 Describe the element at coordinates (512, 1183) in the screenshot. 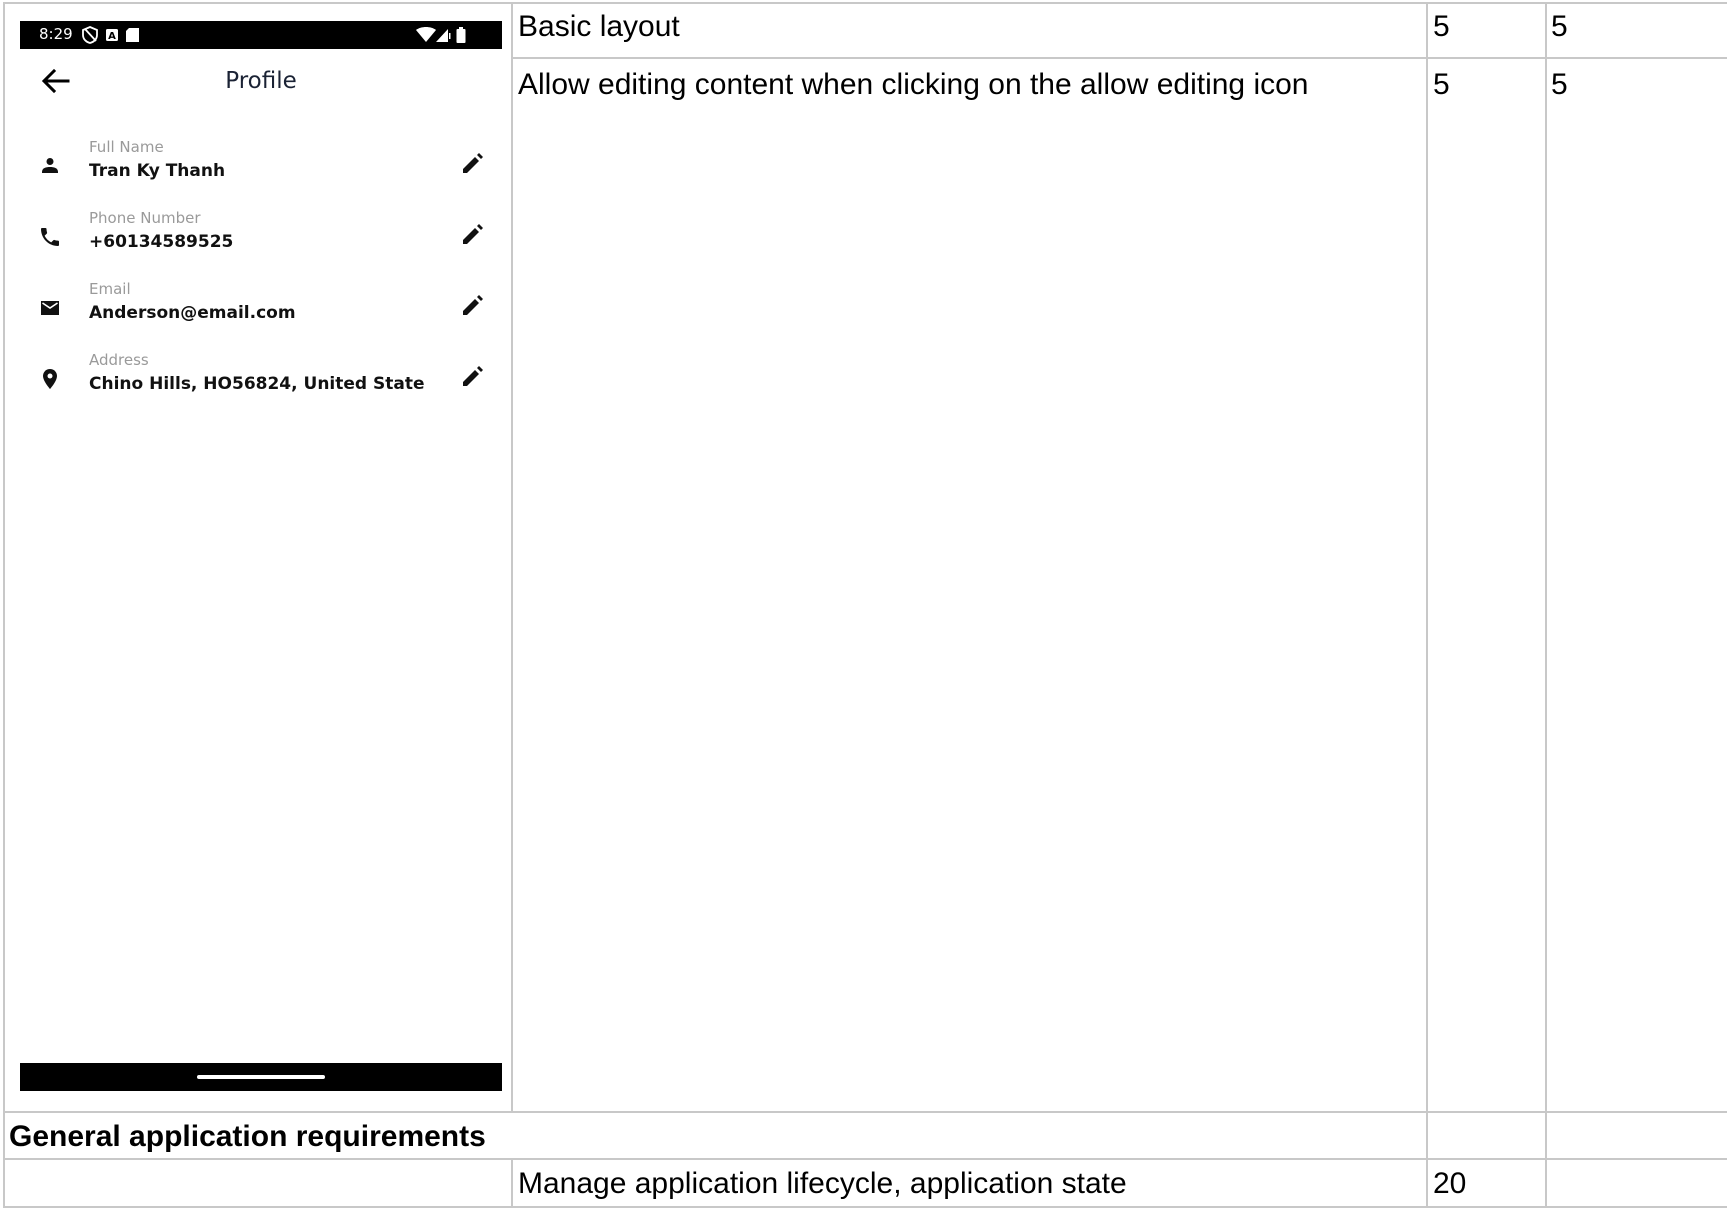

I see `table-col-divider-1-bottom` at that location.